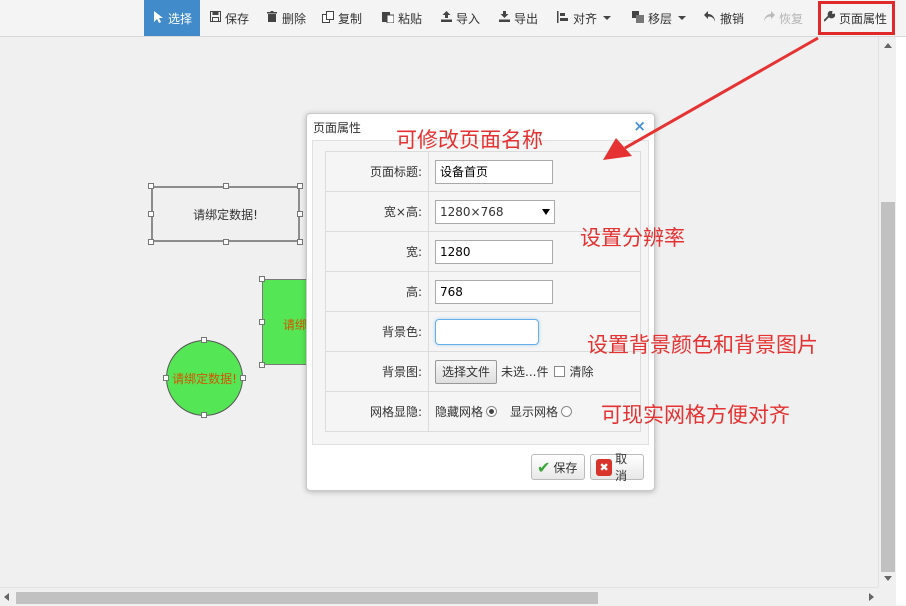  Describe the element at coordinates (377, 171) in the screenshot. I see `title-label: 页面标题:` at that location.